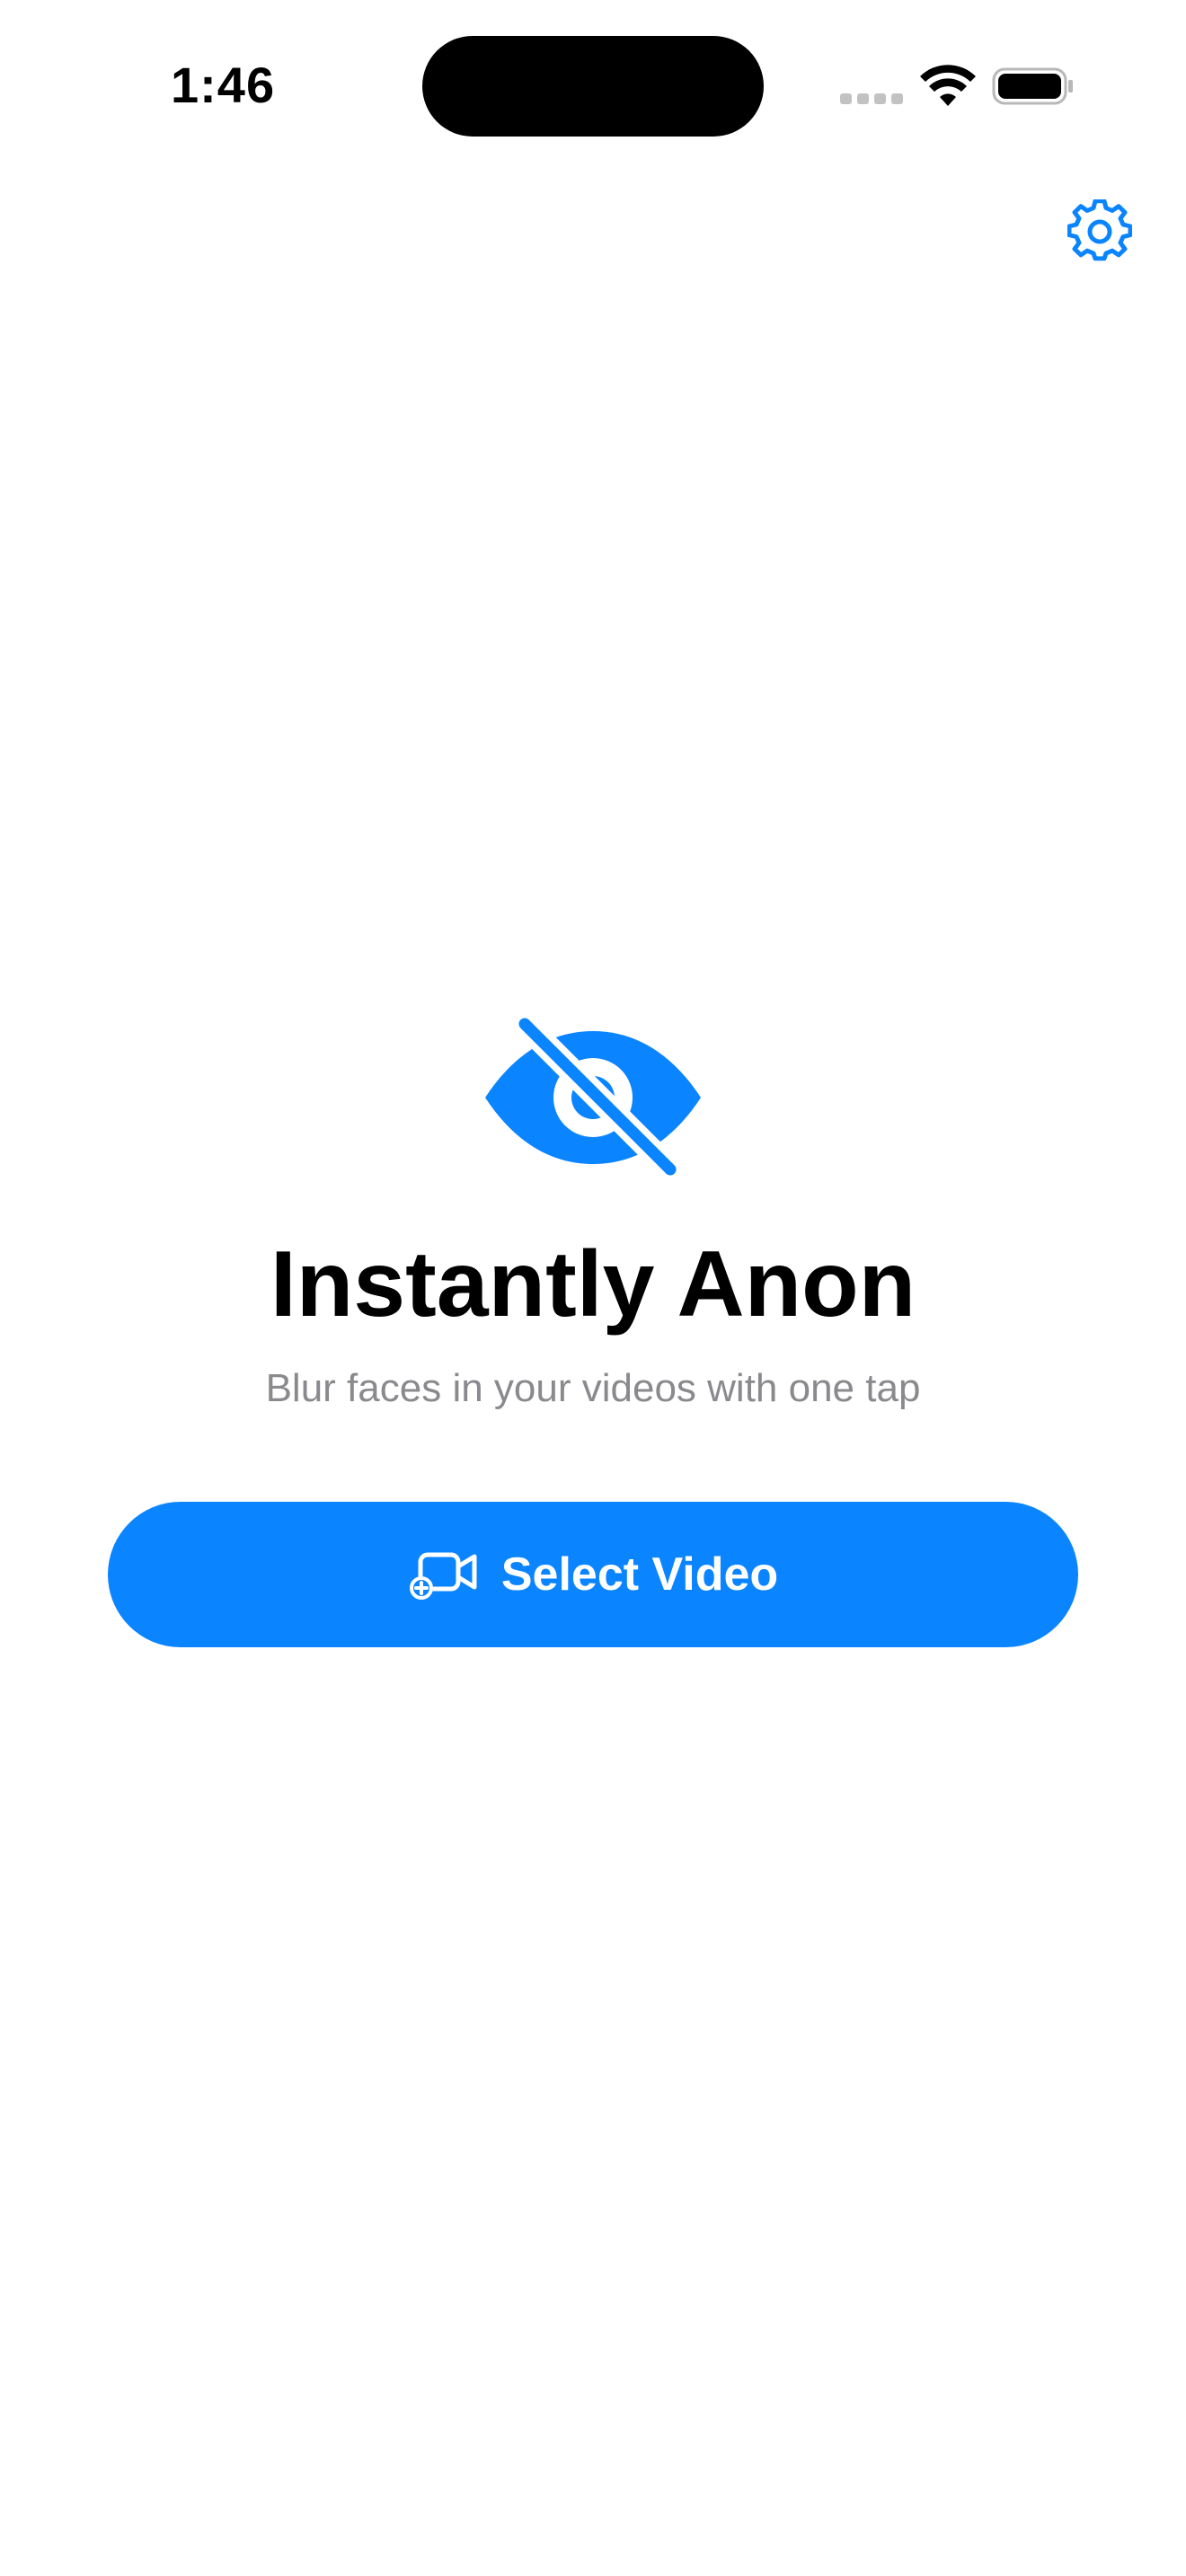 This screenshot has width=1186, height=2576. I want to click on select-video-button: Select Video, so click(593, 1574).